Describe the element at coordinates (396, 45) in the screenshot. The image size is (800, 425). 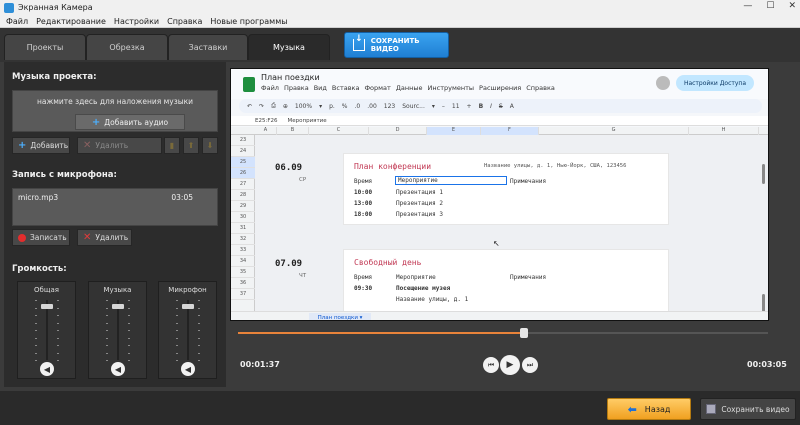
I see `save-video-top-button: СОХРАНИТЬ ВИДЕО` at that location.